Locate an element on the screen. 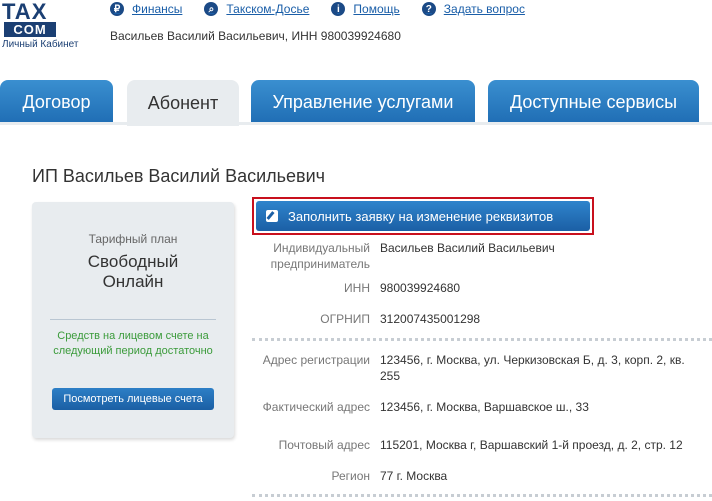 This screenshot has width=712, height=501. taxcom-logo: TAX COM Личный Кабинет is located at coordinates (43, 25).